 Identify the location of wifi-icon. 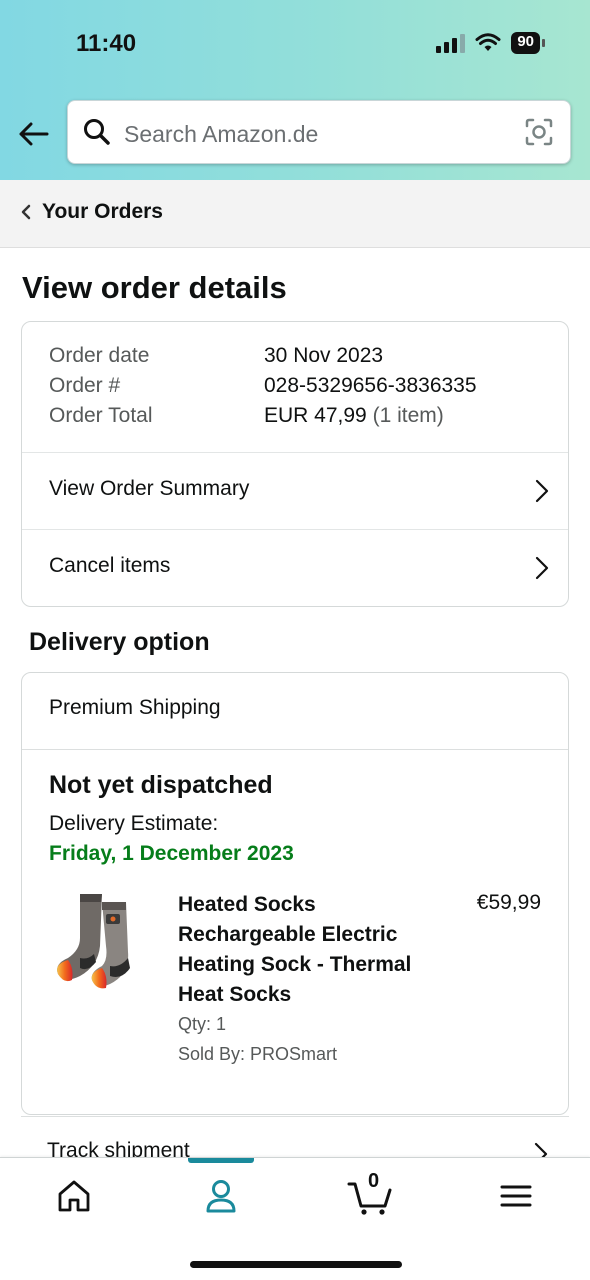
(488, 42).